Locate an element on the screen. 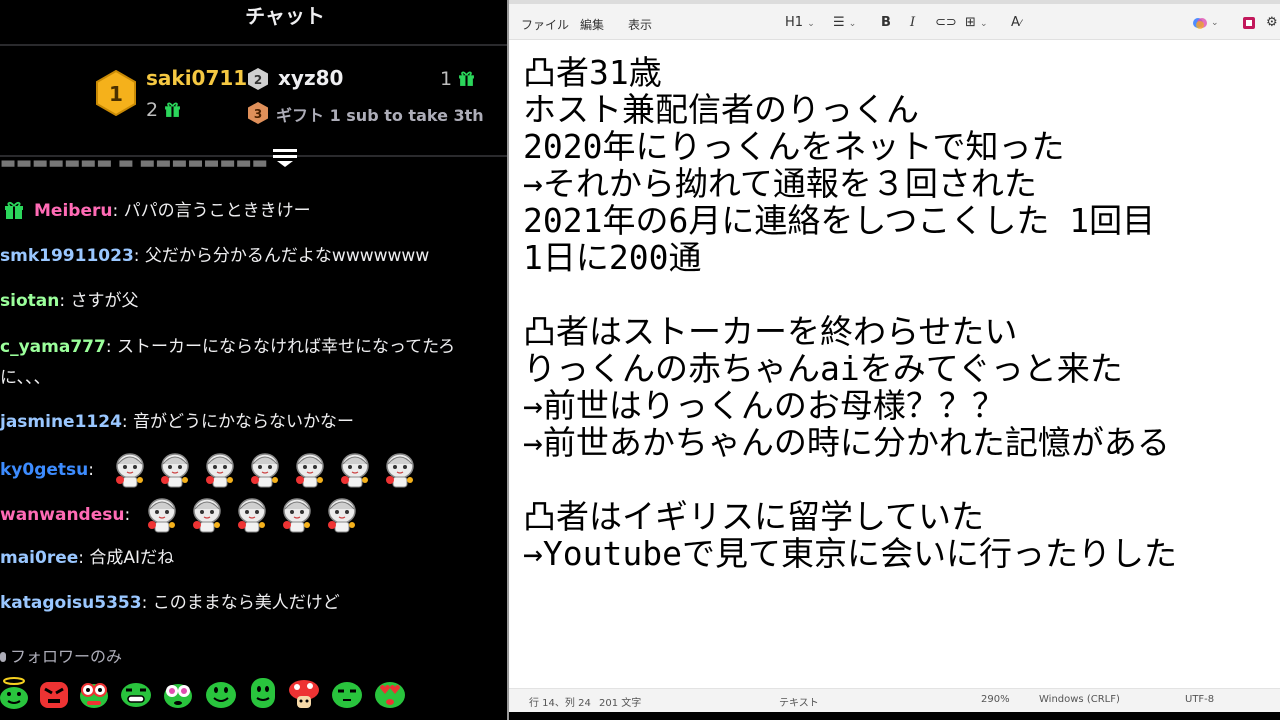 This screenshot has height=720, width=1280. text-line: 凸者はストーカーを終わらせたい is located at coordinates (770, 331).